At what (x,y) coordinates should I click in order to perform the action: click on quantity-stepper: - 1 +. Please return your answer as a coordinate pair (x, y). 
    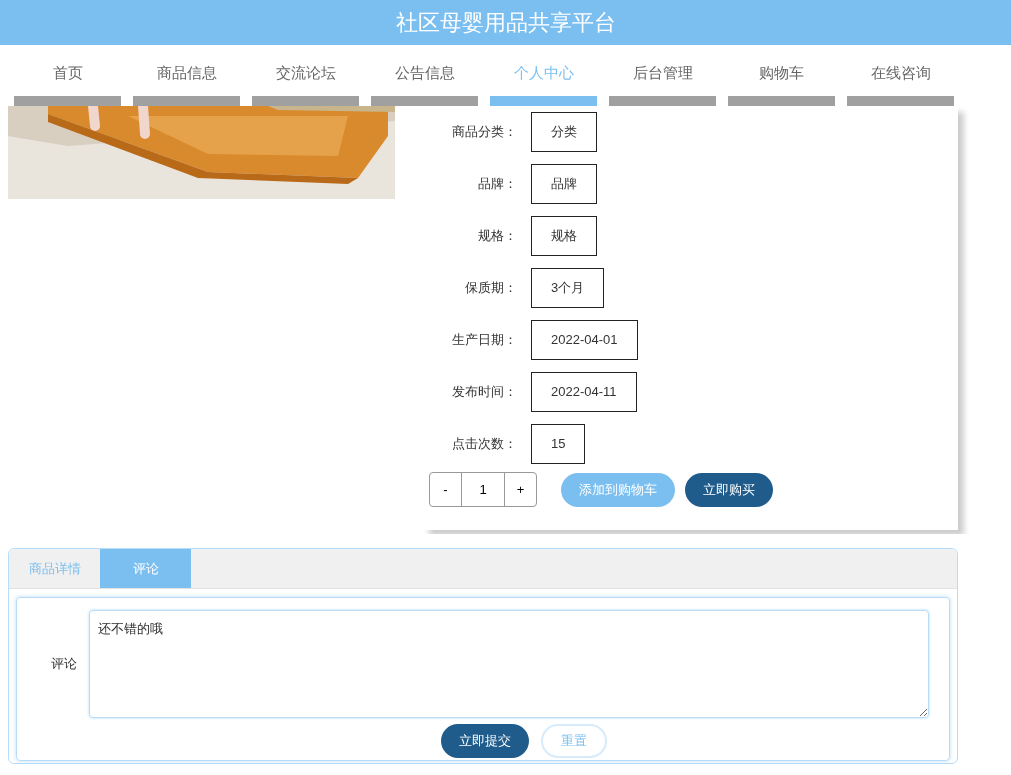
    Looking at the image, I should click on (483, 489).